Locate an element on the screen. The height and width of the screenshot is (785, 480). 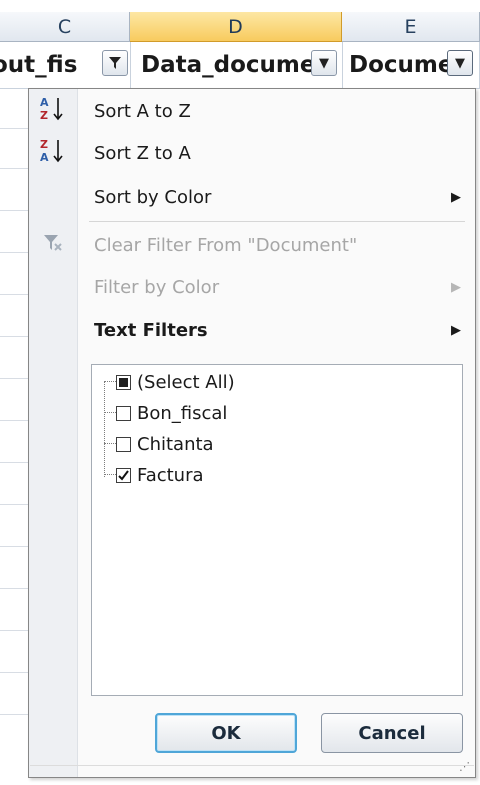
field-name: out_fis is located at coordinates (39, 65).